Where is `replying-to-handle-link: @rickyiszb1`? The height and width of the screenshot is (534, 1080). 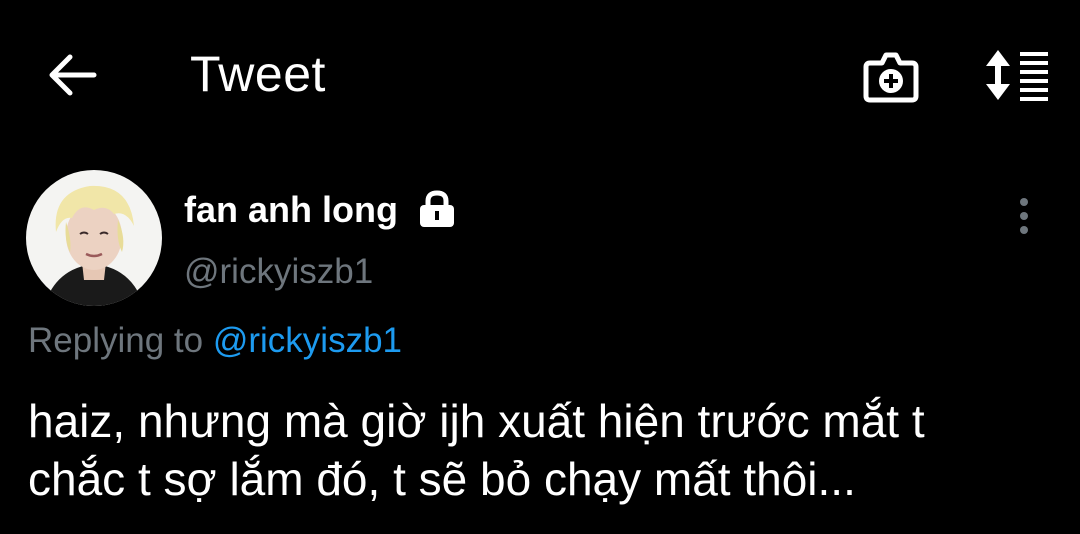 replying-to-handle-link: @rickyiszb1 is located at coordinates (307, 340).